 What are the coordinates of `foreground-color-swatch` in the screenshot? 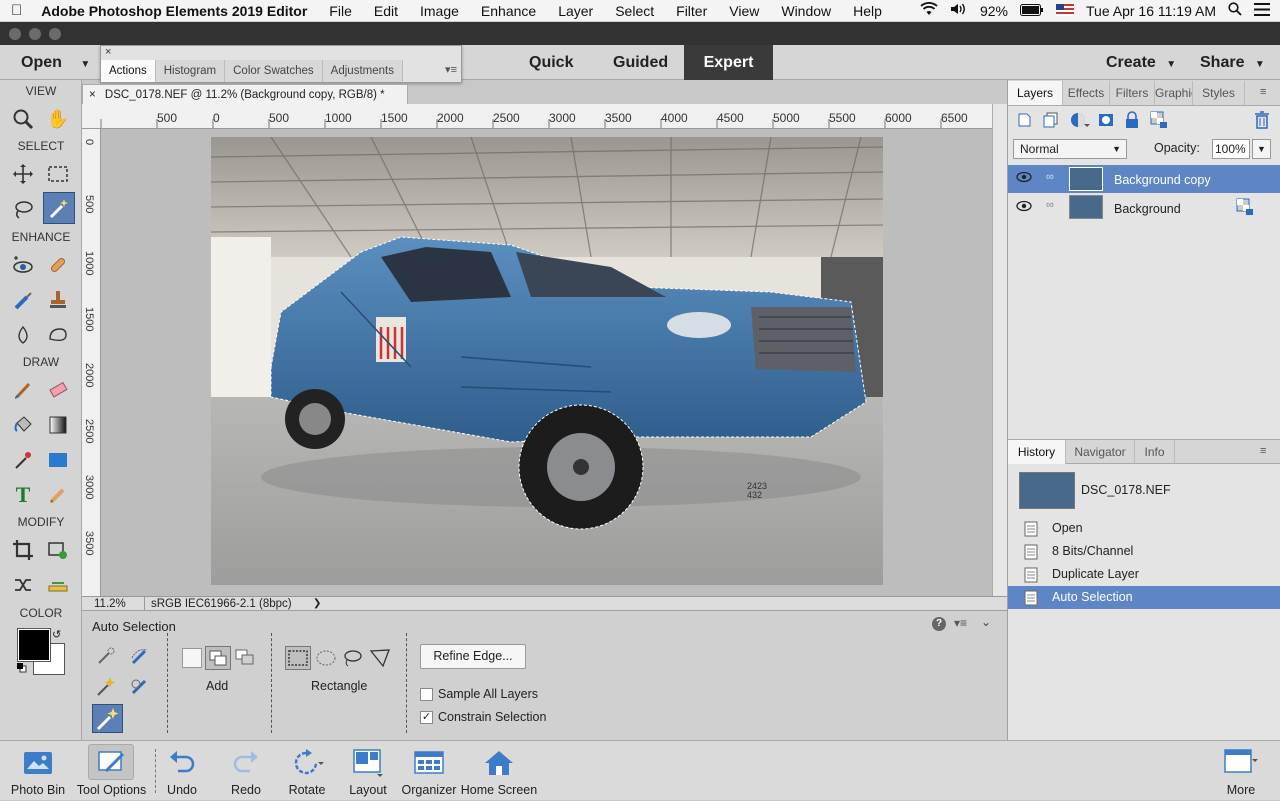 It's located at (34, 645).